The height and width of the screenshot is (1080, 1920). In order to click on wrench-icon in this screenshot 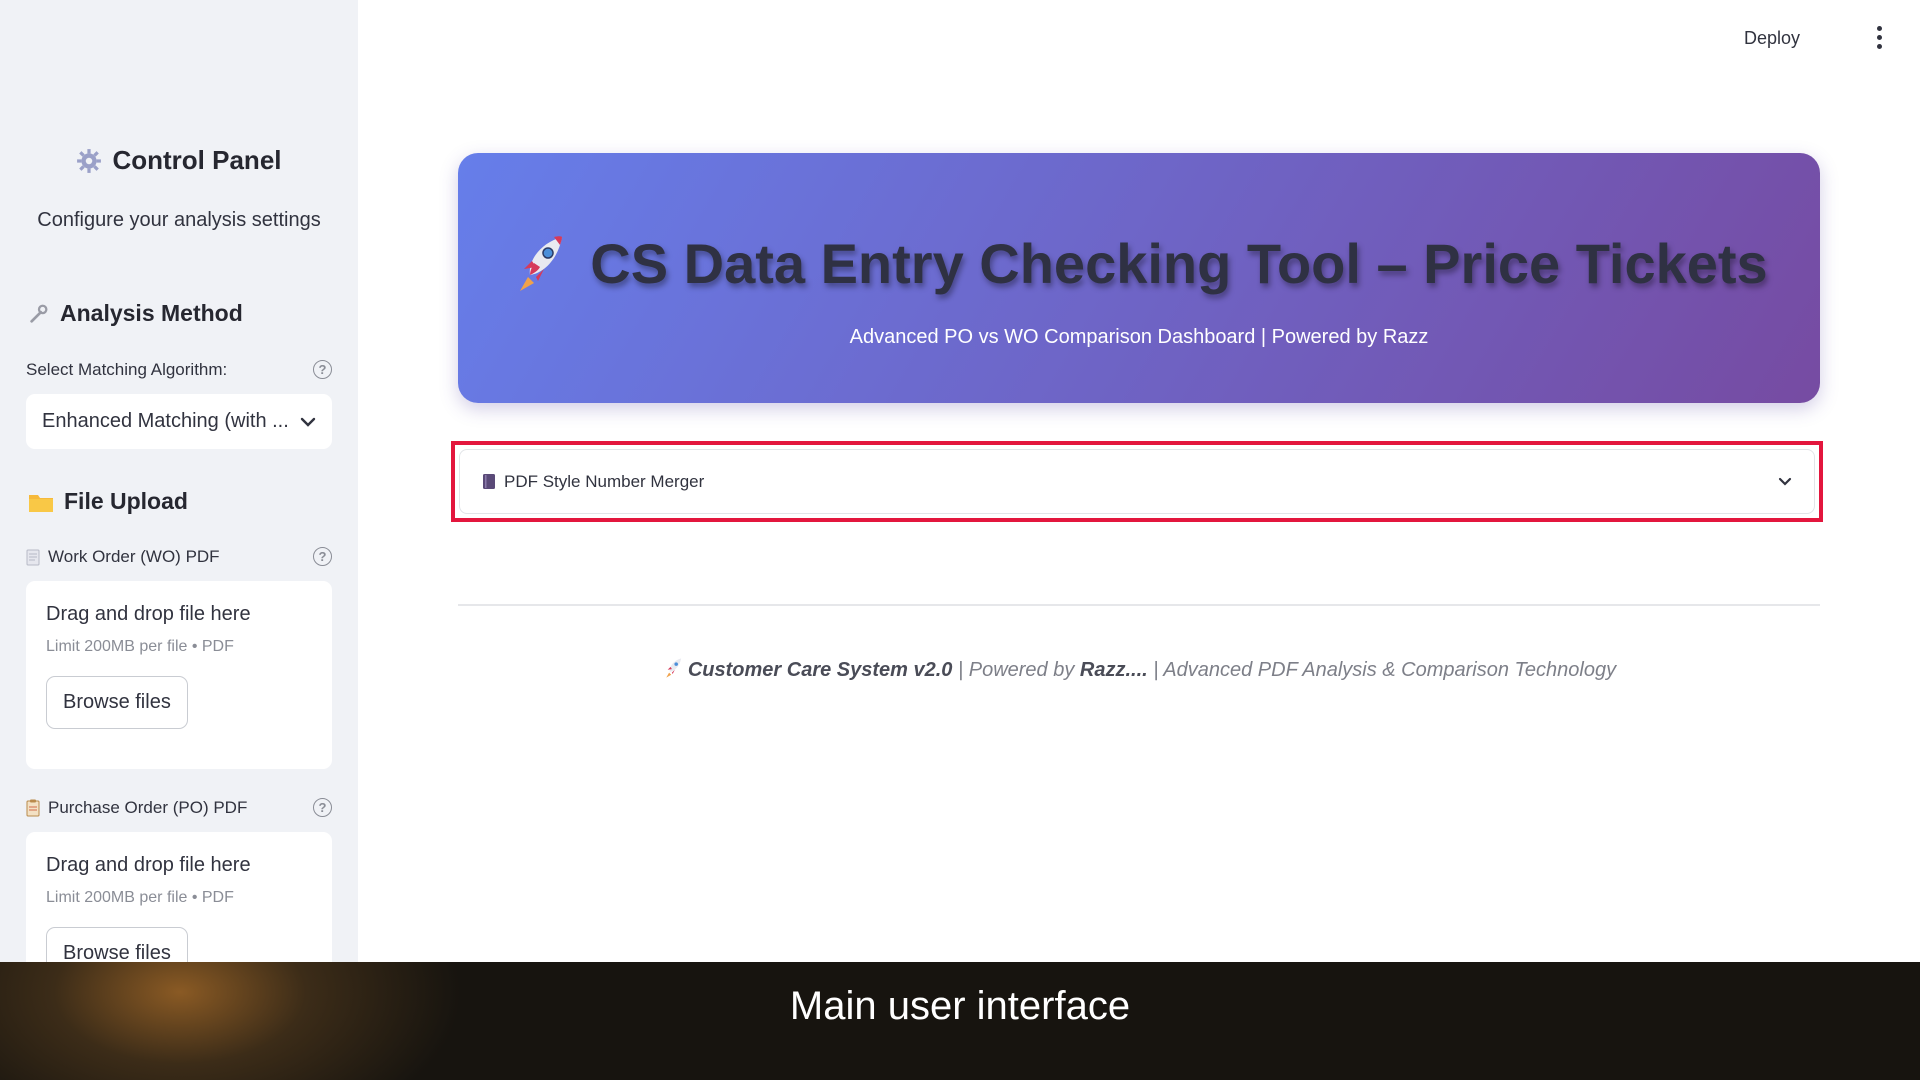, I will do `click(39, 314)`.